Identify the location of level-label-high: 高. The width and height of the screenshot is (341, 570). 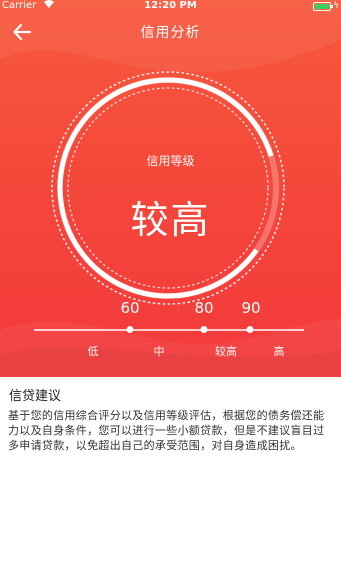
(279, 351).